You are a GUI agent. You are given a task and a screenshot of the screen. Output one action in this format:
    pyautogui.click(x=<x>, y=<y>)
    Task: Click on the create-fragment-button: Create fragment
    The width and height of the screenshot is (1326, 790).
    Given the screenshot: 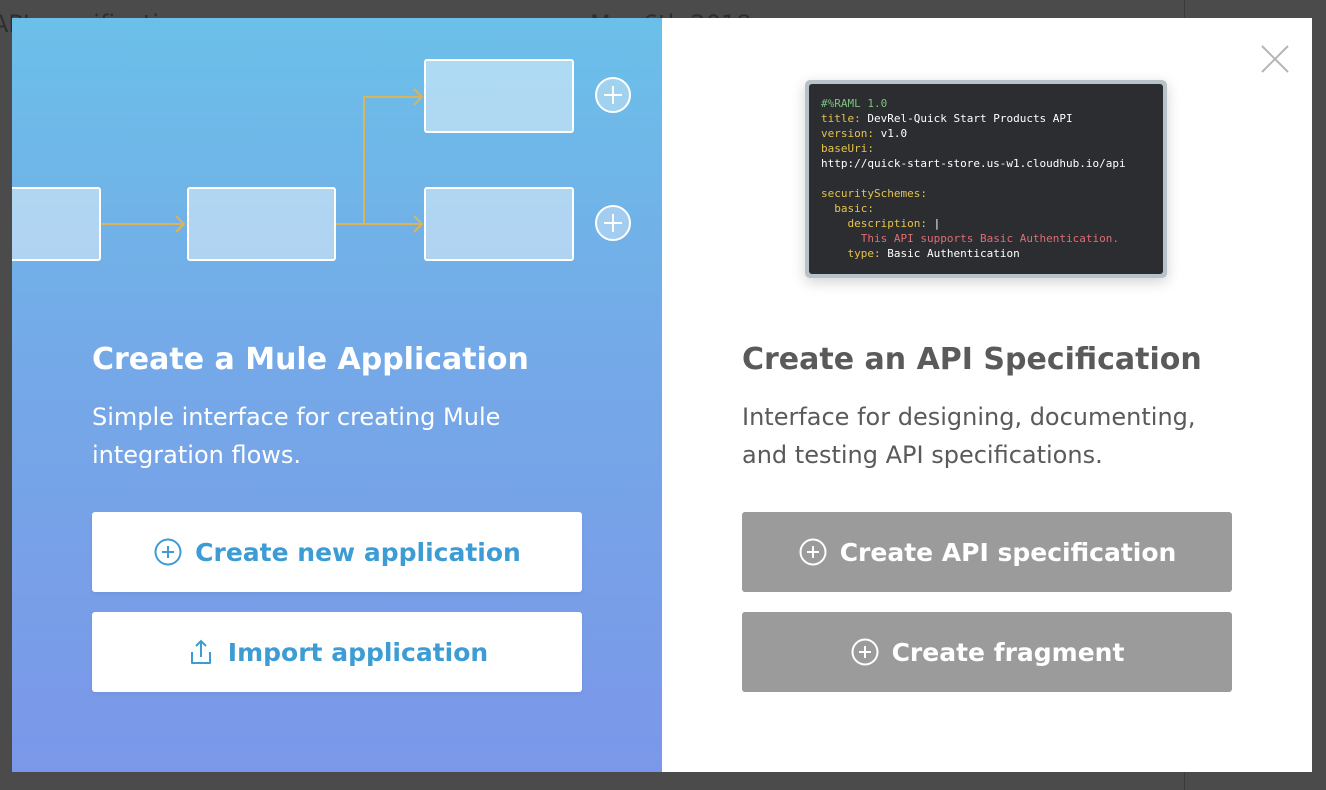 What is the action you would take?
    pyautogui.click(x=987, y=652)
    